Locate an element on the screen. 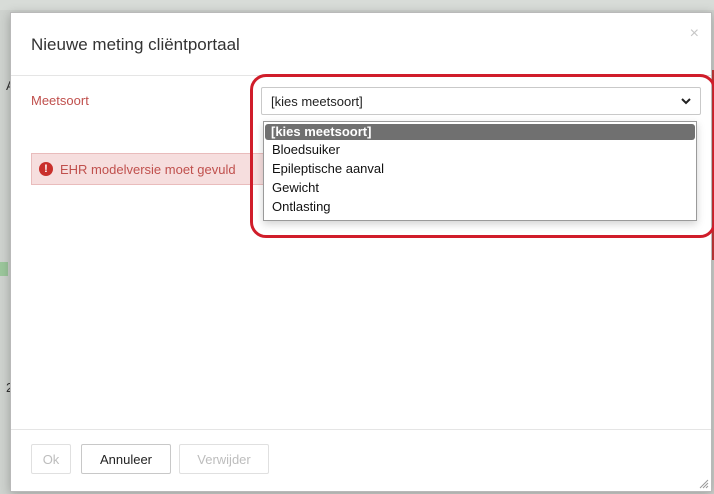  dropdown-option: Ontlasting is located at coordinates (482, 207).